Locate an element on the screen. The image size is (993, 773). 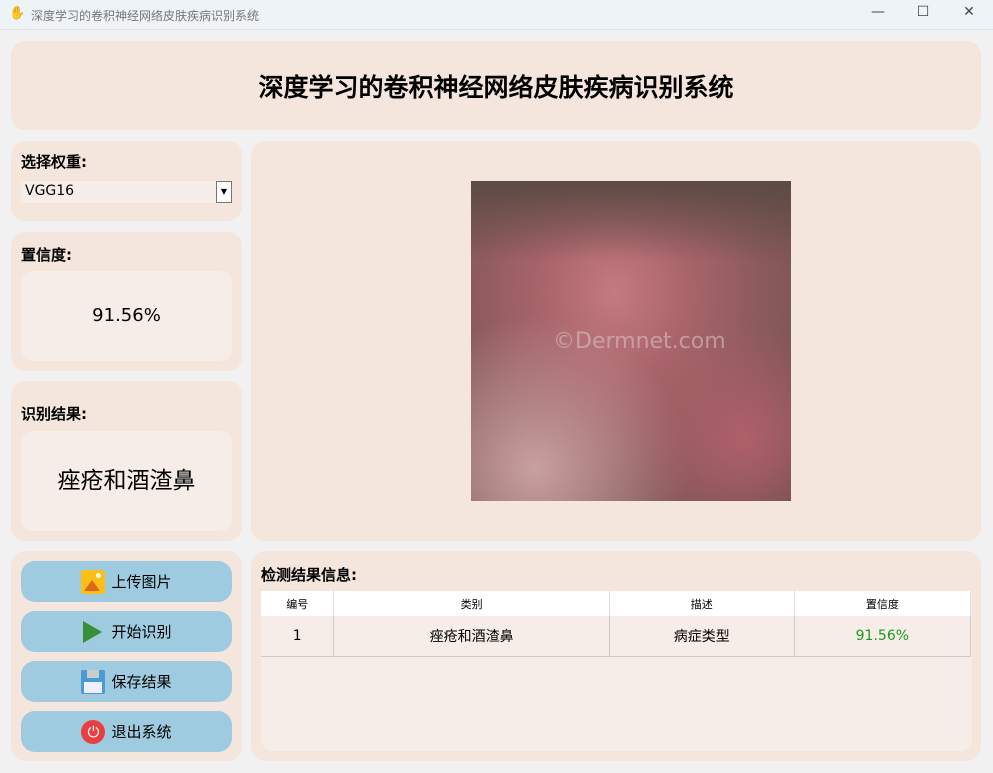
image-watermark: ©Dermnet.com is located at coordinates (639, 341).